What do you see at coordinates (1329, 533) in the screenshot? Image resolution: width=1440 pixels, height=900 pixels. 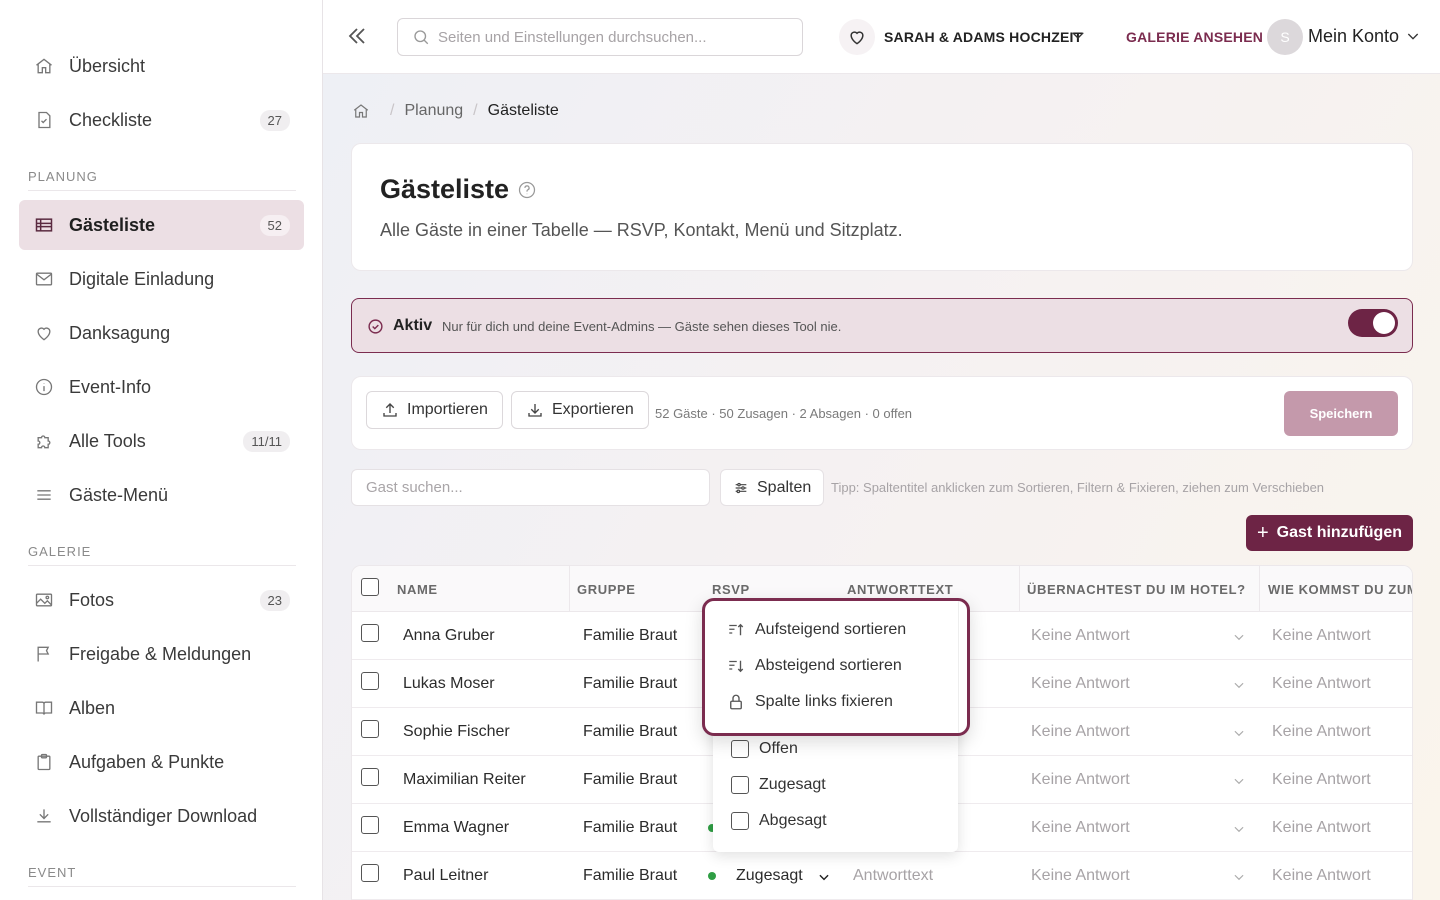 I see `add-guest-button: + Gast hinzufügen` at bounding box center [1329, 533].